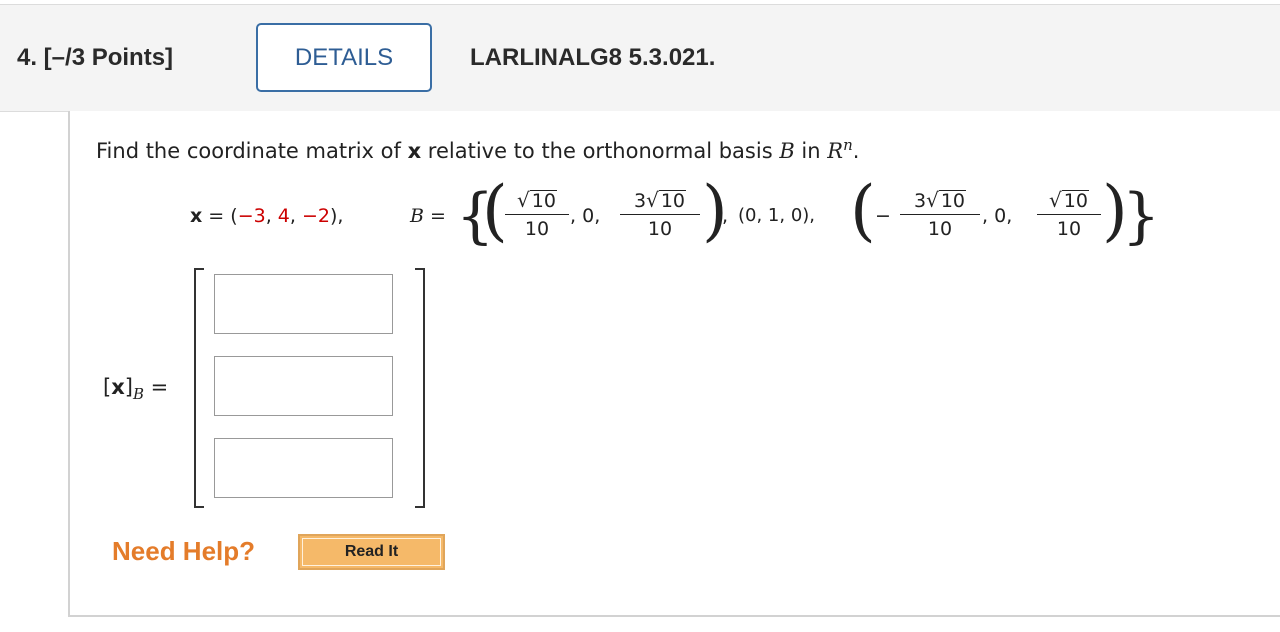  What do you see at coordinates (136, 389) in the screenshot?
I see `coordinate-matrix-label: [x]B =` at bounding box center [136, 389].